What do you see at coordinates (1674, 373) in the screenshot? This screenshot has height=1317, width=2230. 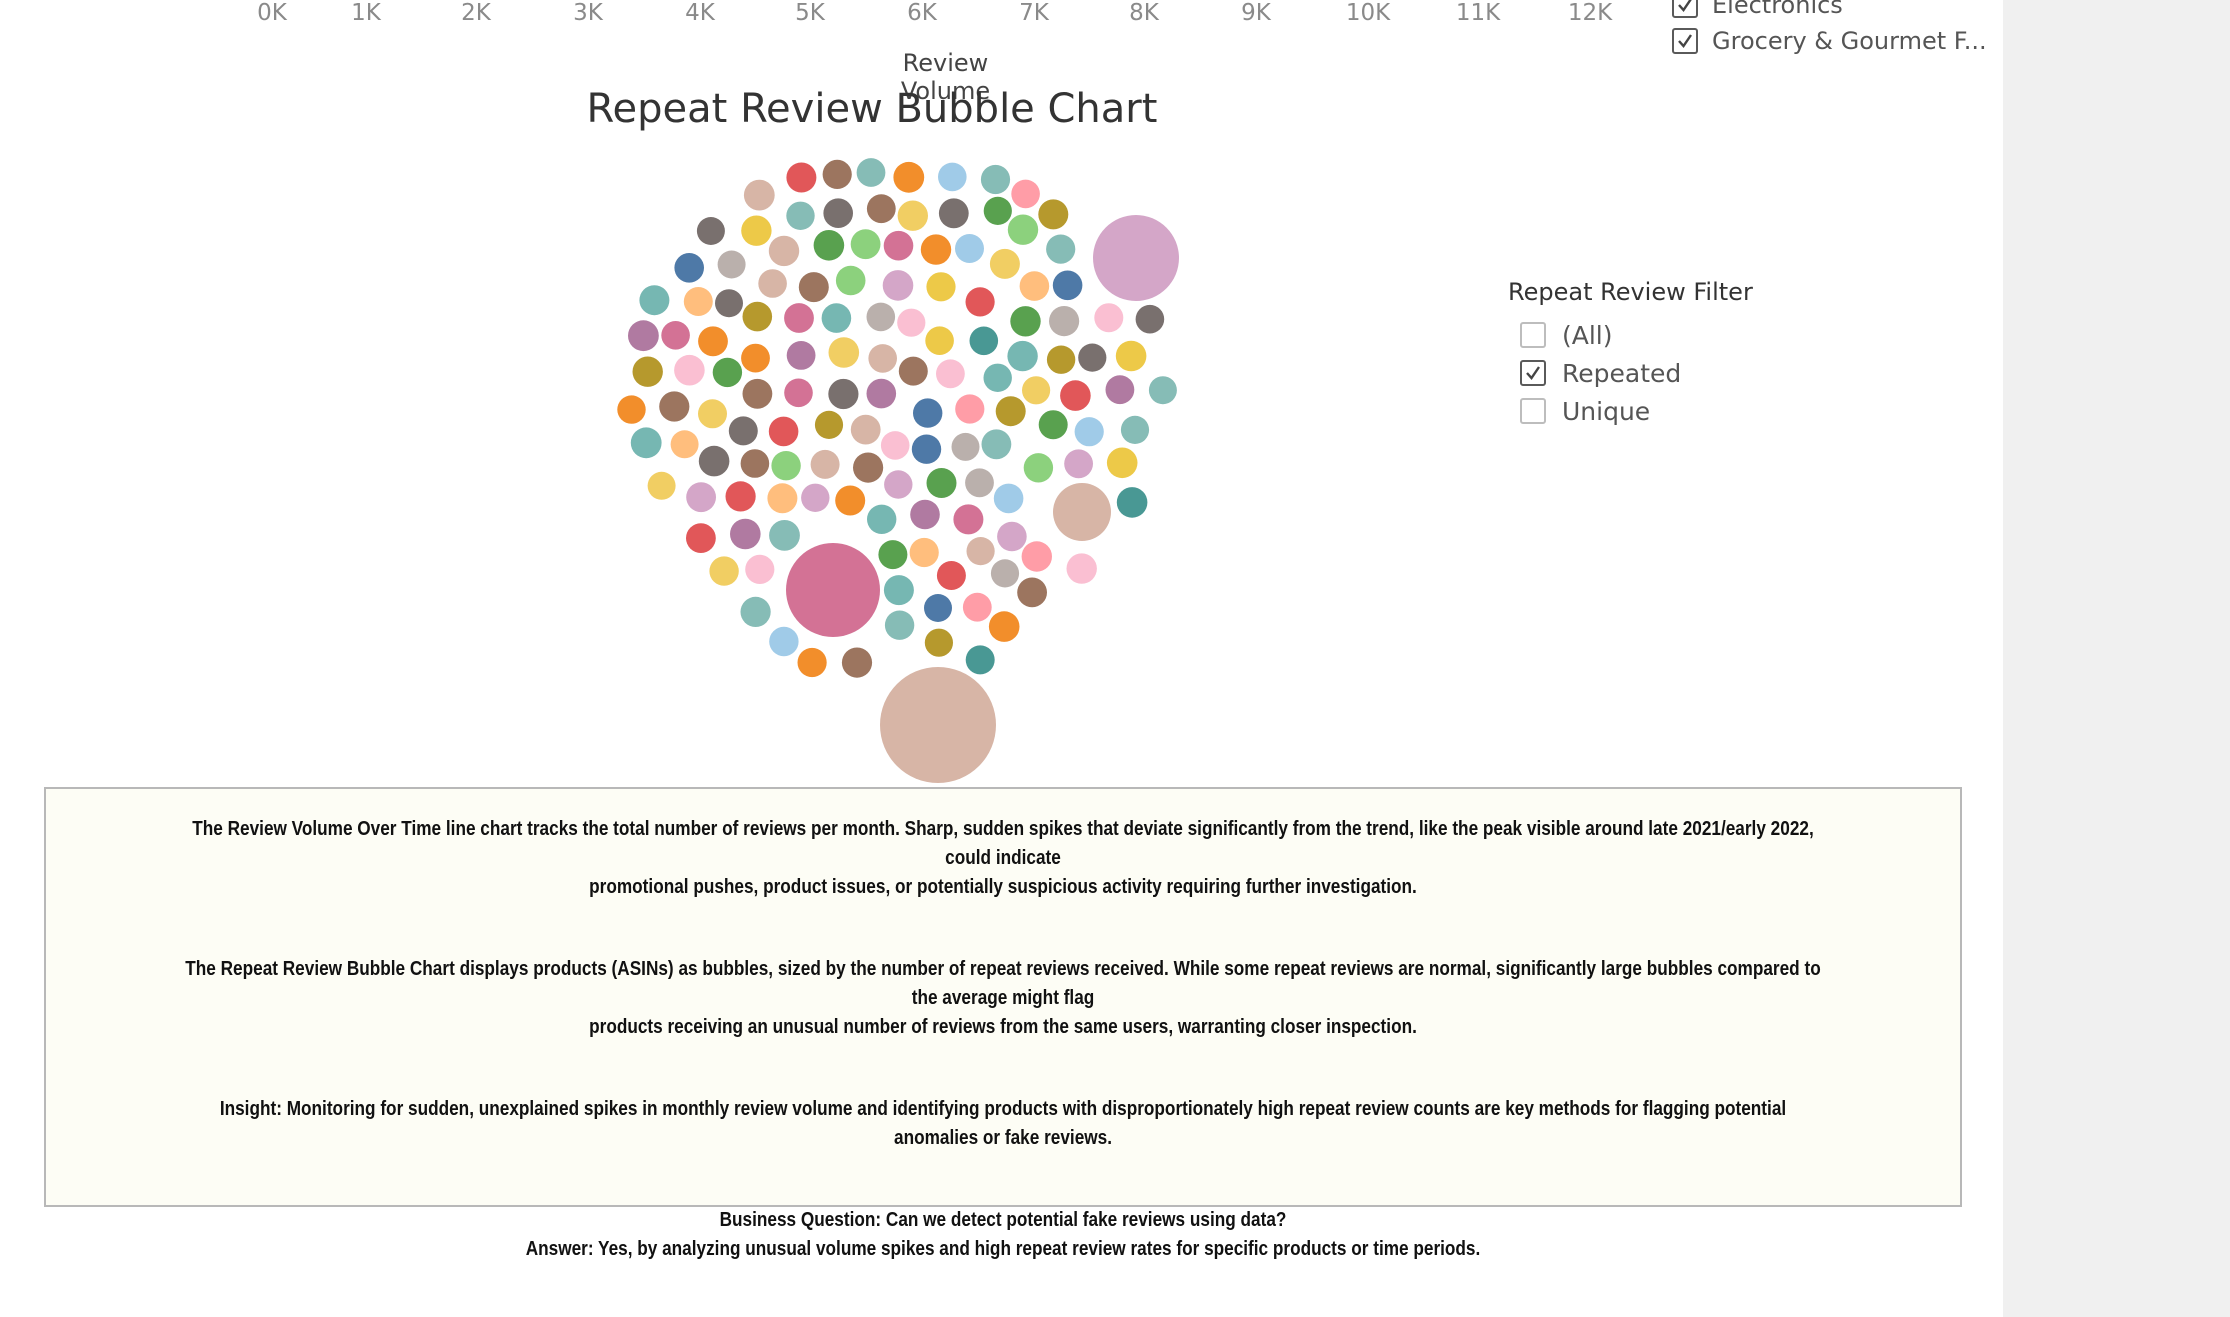 I see `filter-option-repeated: Repeated` at bounding box center [1674, 373].